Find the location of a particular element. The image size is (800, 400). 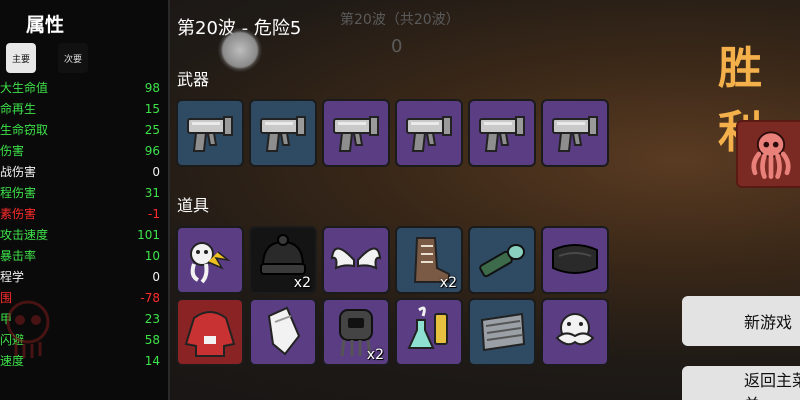

stat-value: 10 is located at coordinates (152, 255).